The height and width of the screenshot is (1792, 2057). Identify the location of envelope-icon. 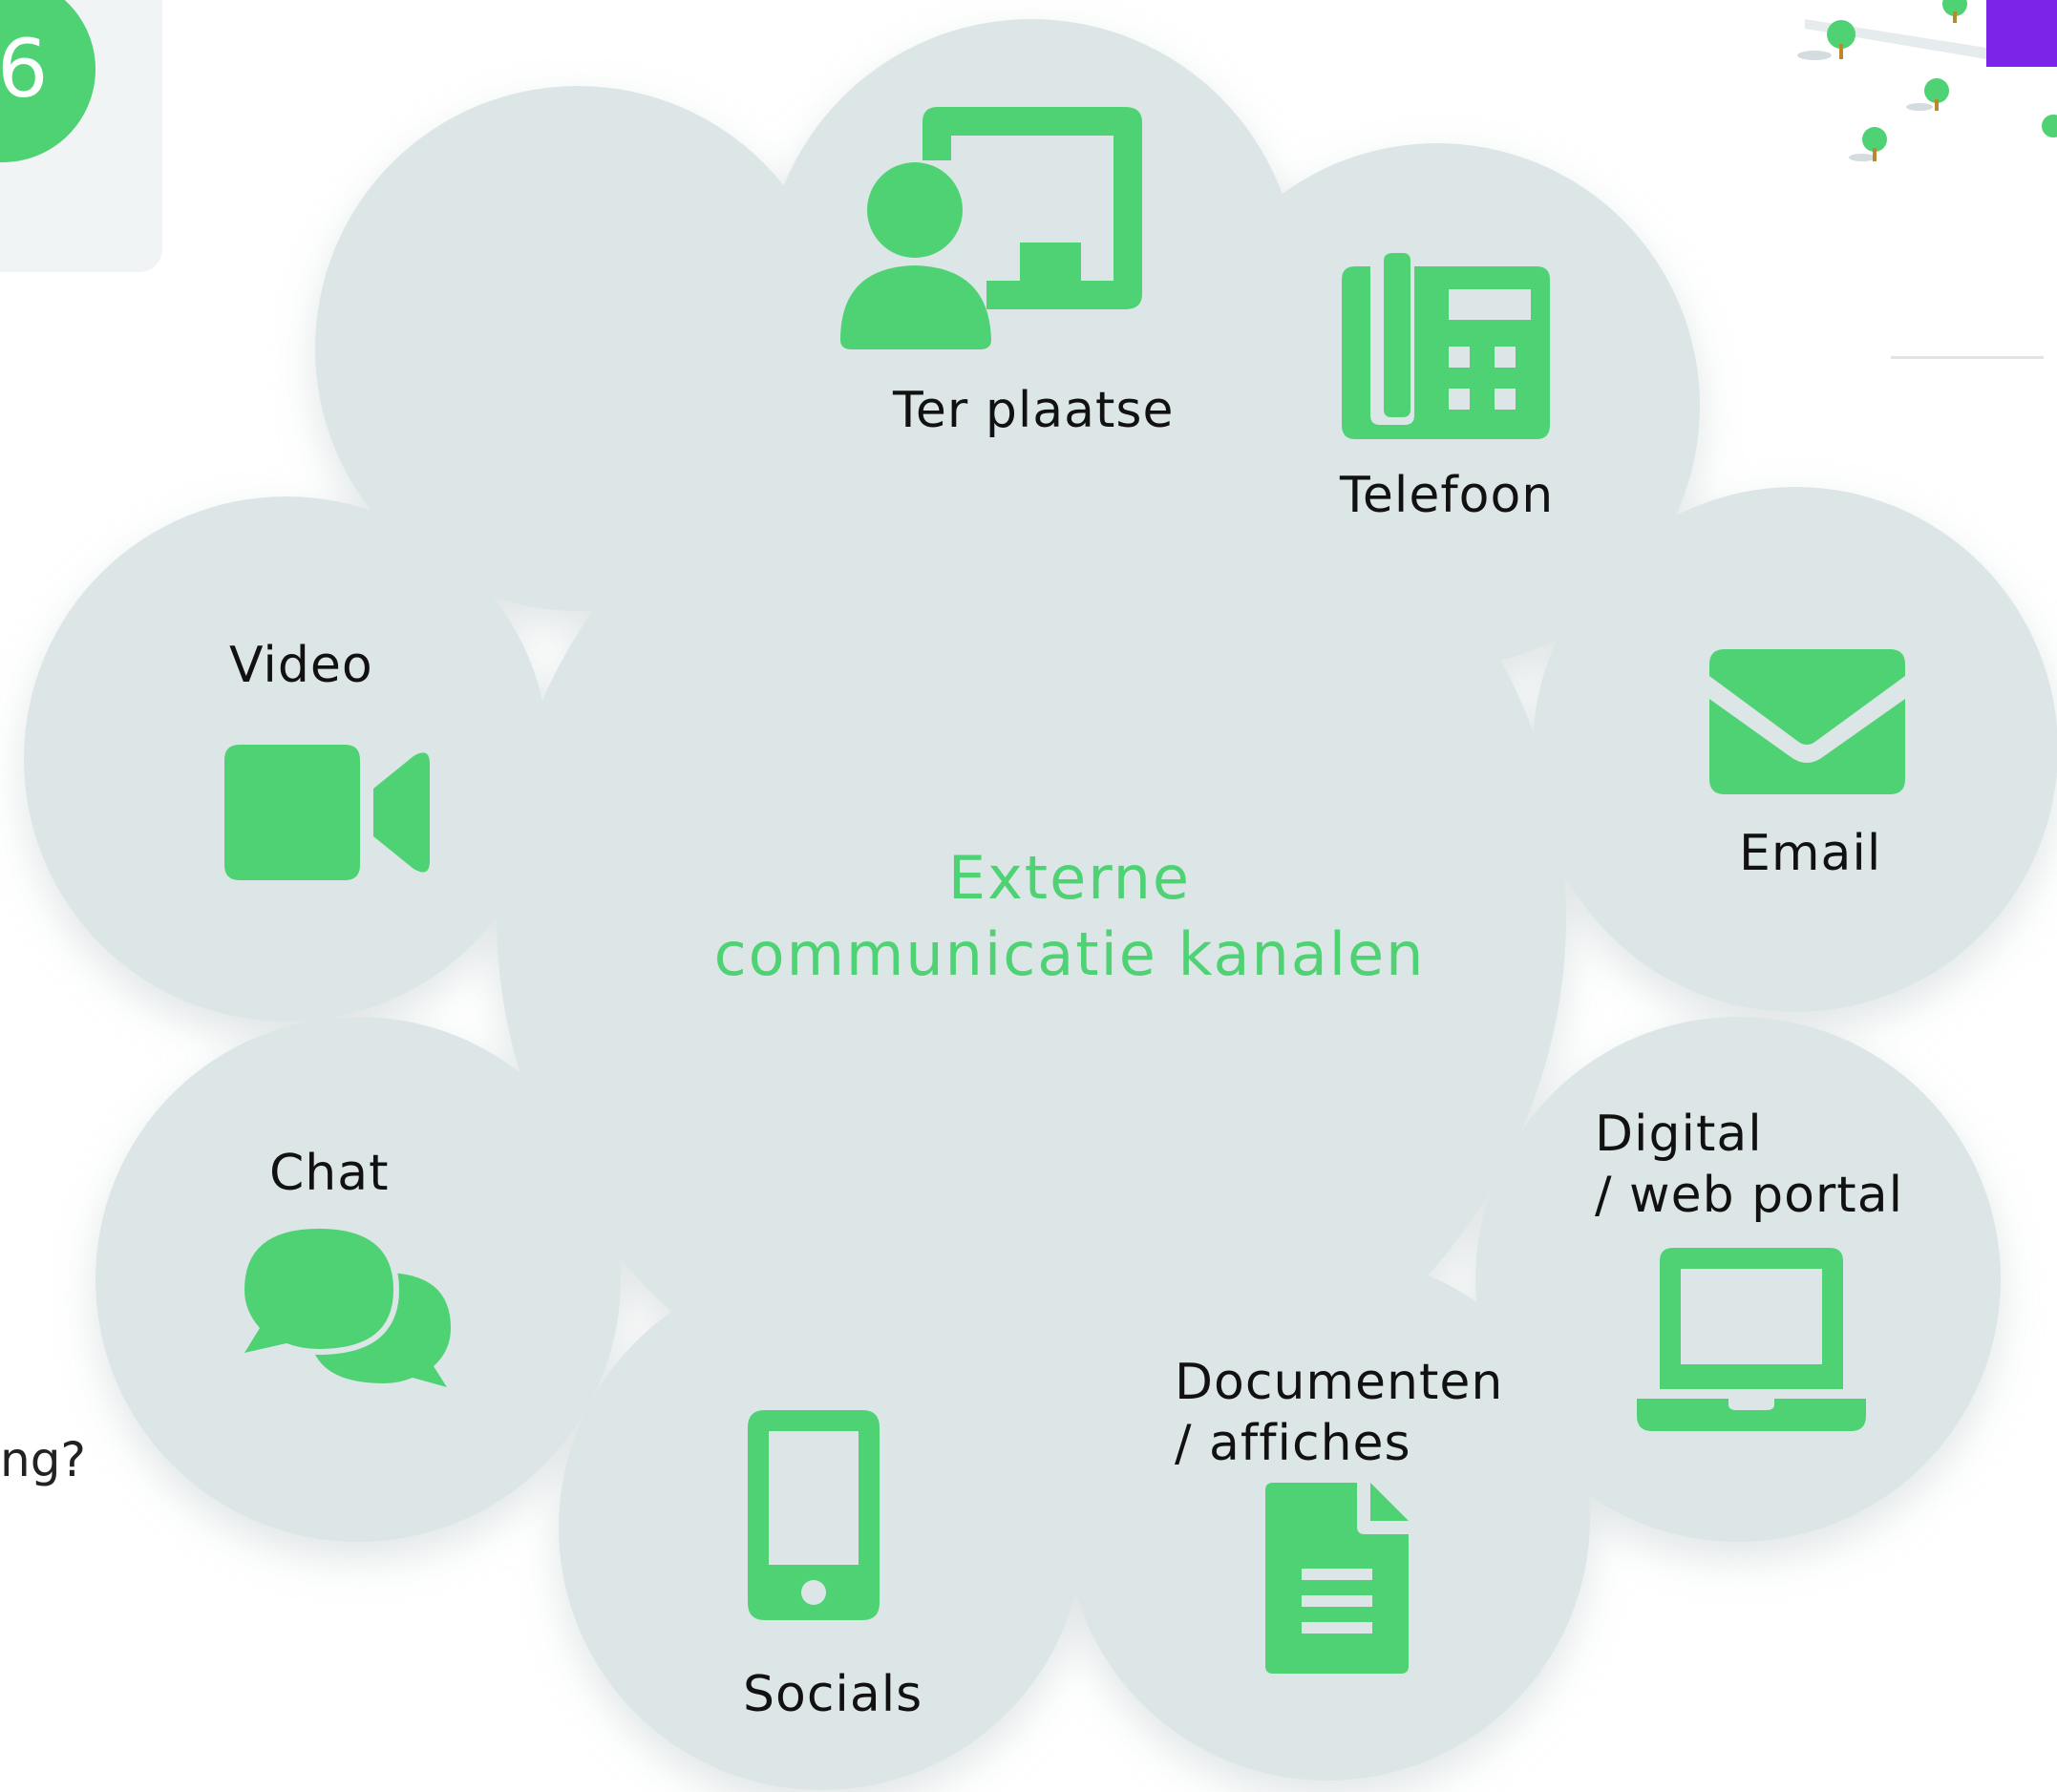
(1807, 722).